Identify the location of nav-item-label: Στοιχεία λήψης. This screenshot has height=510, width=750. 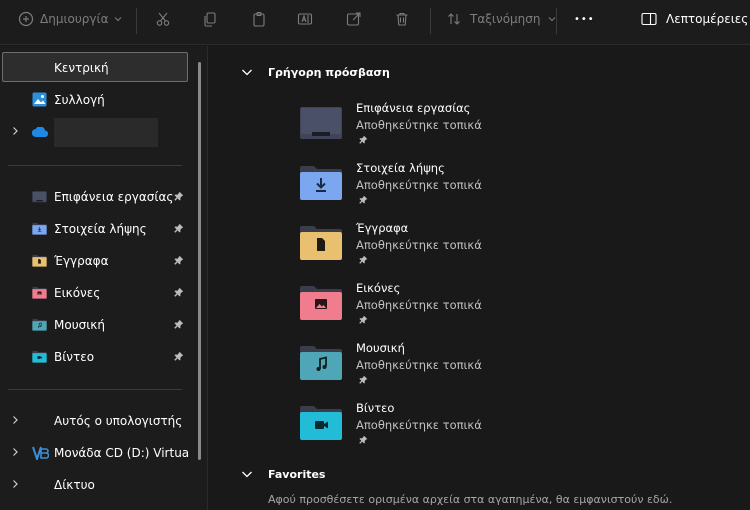
(100, 229).